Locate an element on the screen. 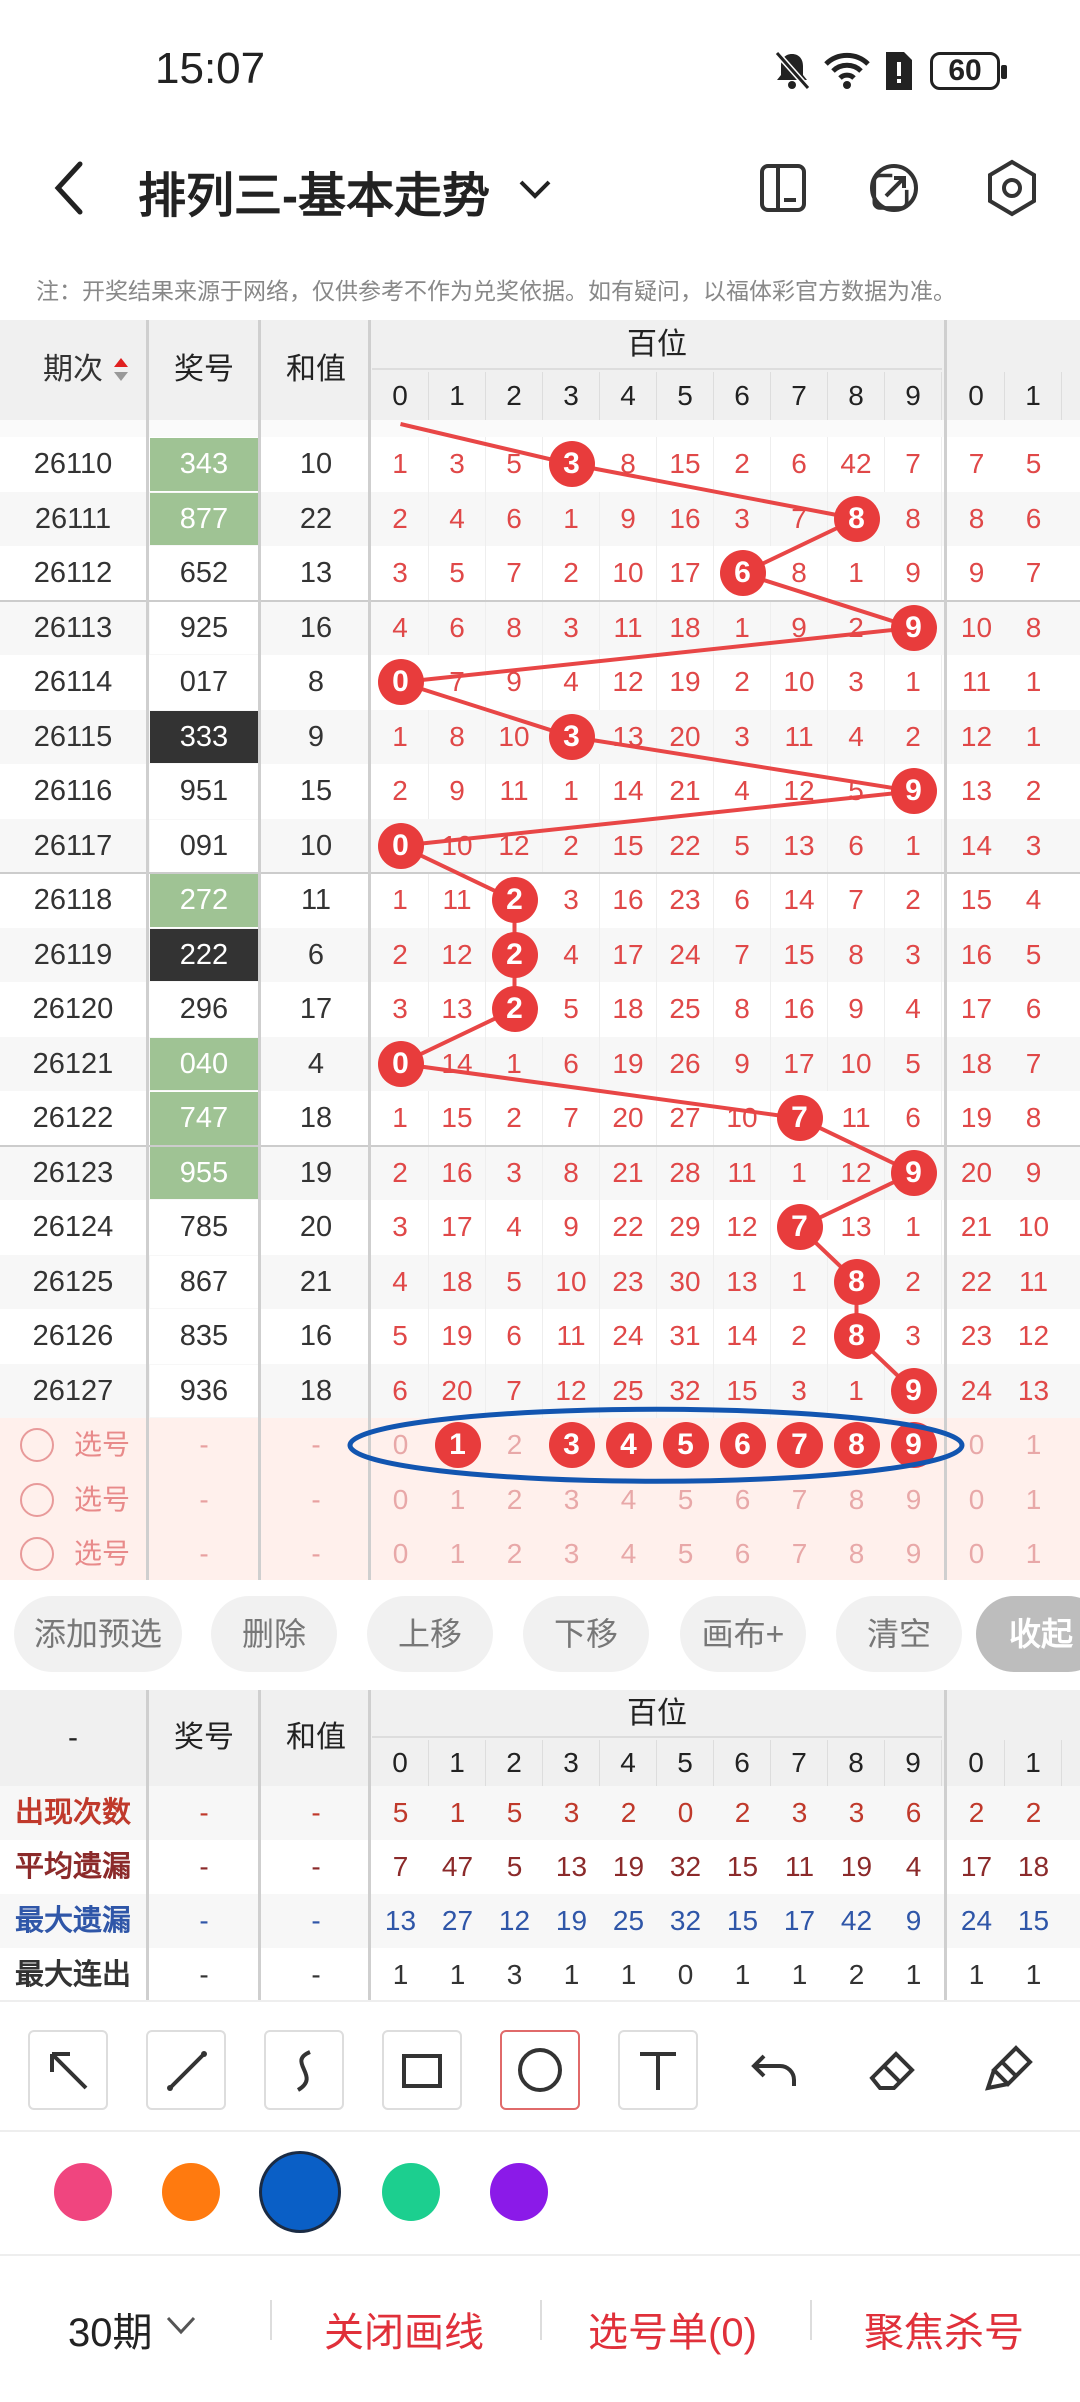 The image size is (1080, 2402). omission-cell: 27 is located at coordinates (685, 1118).